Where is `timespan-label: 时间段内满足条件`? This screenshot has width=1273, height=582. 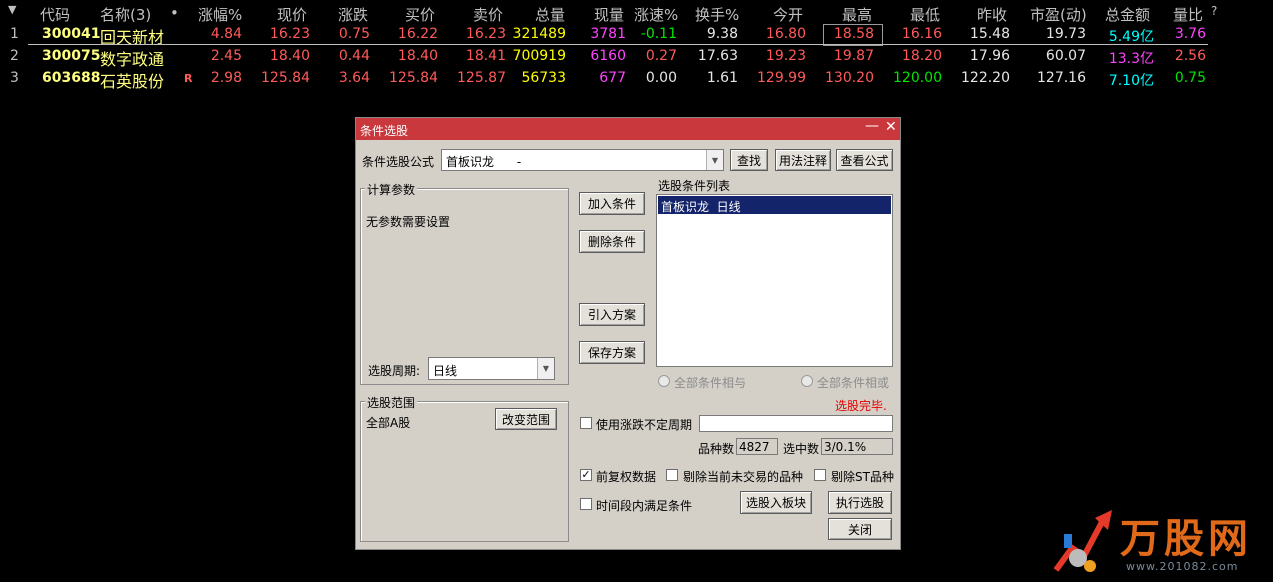
timespan-label: 时间段内满足条件 is located at coordinates (644, 505).